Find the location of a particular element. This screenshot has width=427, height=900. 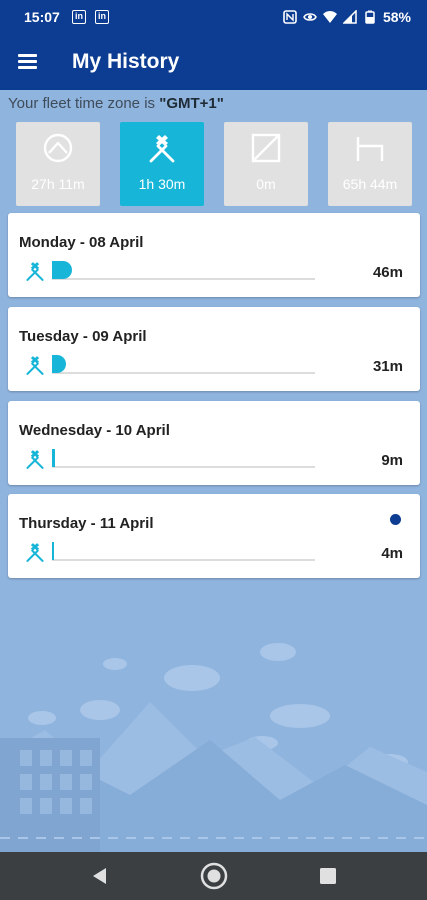

timezone-value: "GMT+1" is located at coordinates (191, 103).